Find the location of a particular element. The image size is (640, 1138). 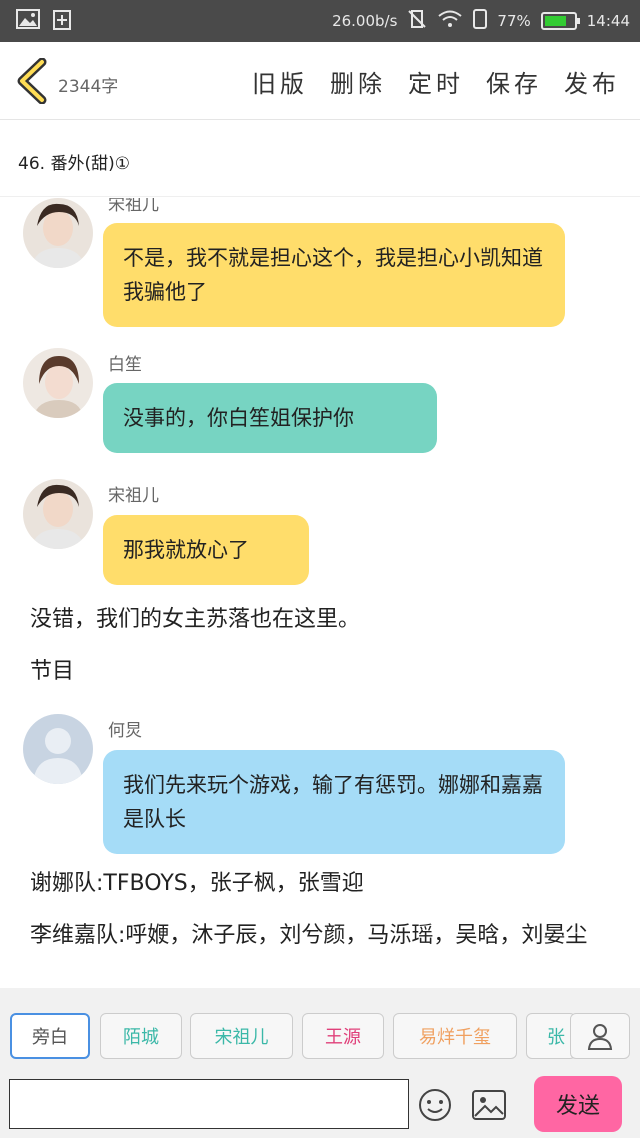

image-icon is located at coordinates (489, 1105).